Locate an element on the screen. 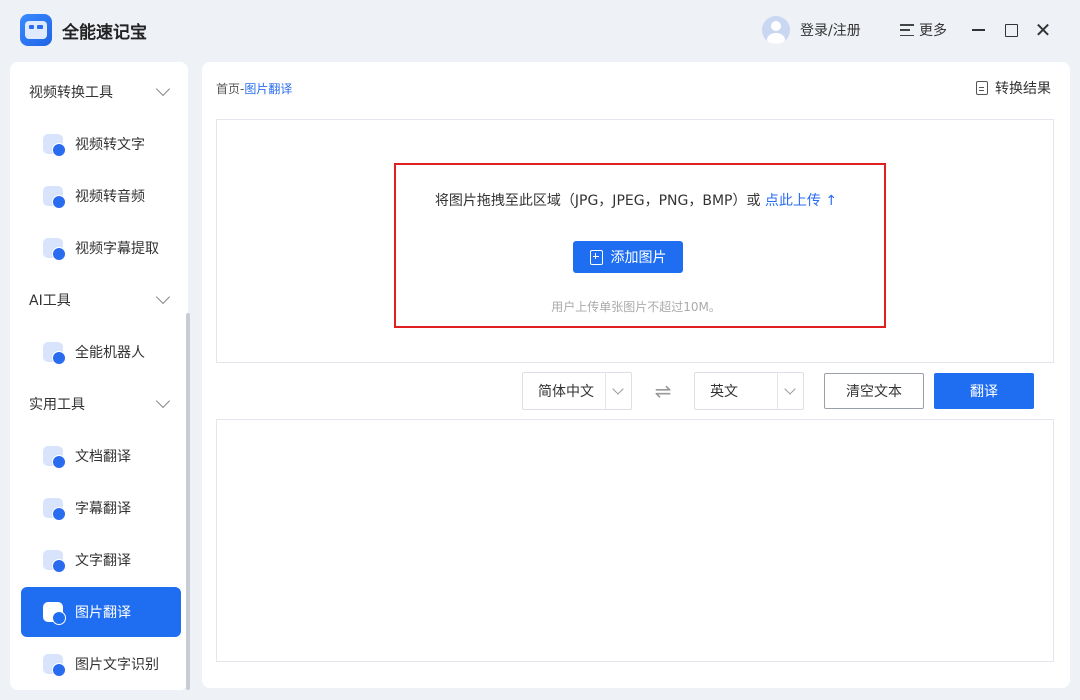  sidebar-item-label: 图片文字识别 is located at coordinates (117, 665).